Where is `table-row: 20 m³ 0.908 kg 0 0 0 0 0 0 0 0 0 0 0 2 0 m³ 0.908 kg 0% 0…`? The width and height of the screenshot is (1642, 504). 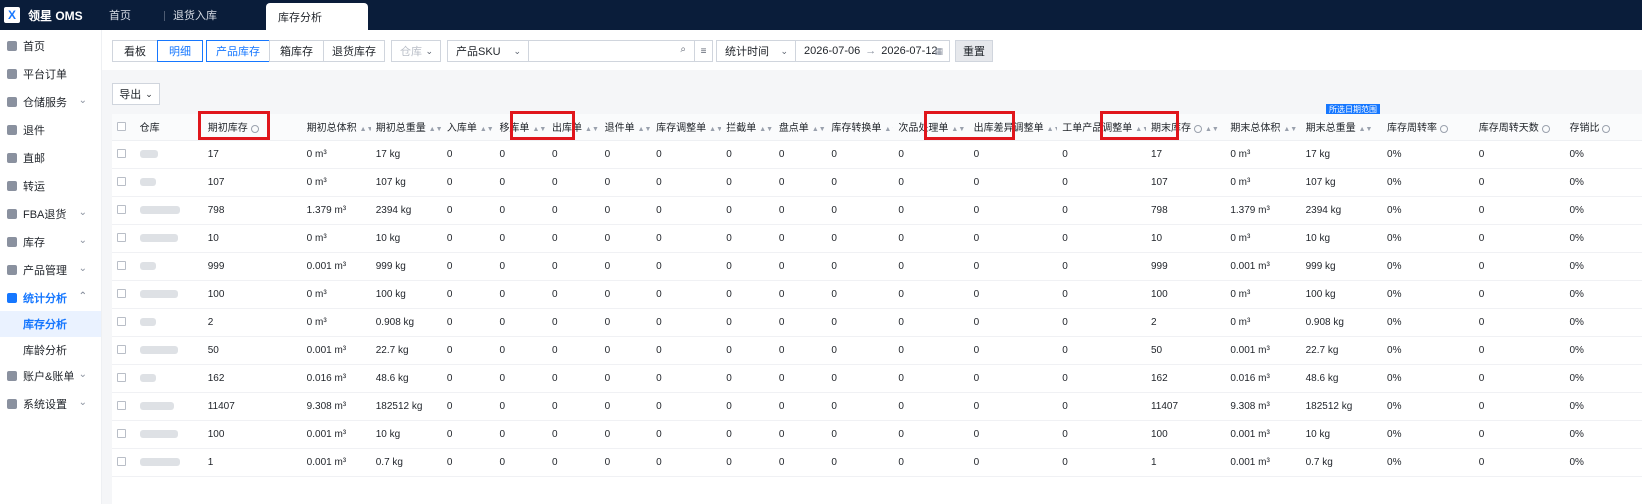 table-row: 20 m³ 0.908 kg 0 0 0 0 0 0 0 0 0 0 0 2 0 m³ 0.908 kg 0% 0… is located at coordinates (877, 322).